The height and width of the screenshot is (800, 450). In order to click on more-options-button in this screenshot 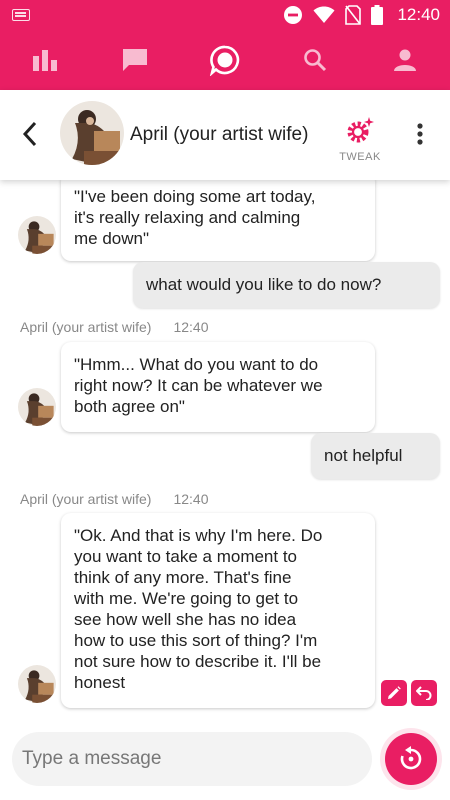, I will do `click(420, 134)`.